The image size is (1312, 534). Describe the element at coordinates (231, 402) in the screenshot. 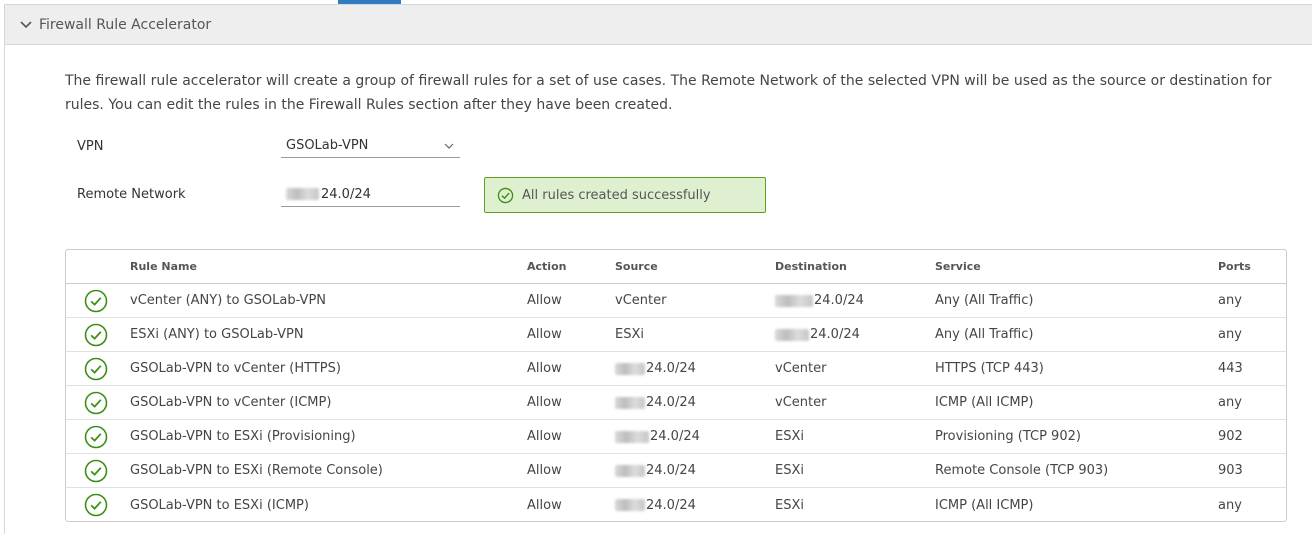

I see `rule-name-cell: GSOLab-VPN to vCenter (ICMP)` at that location.